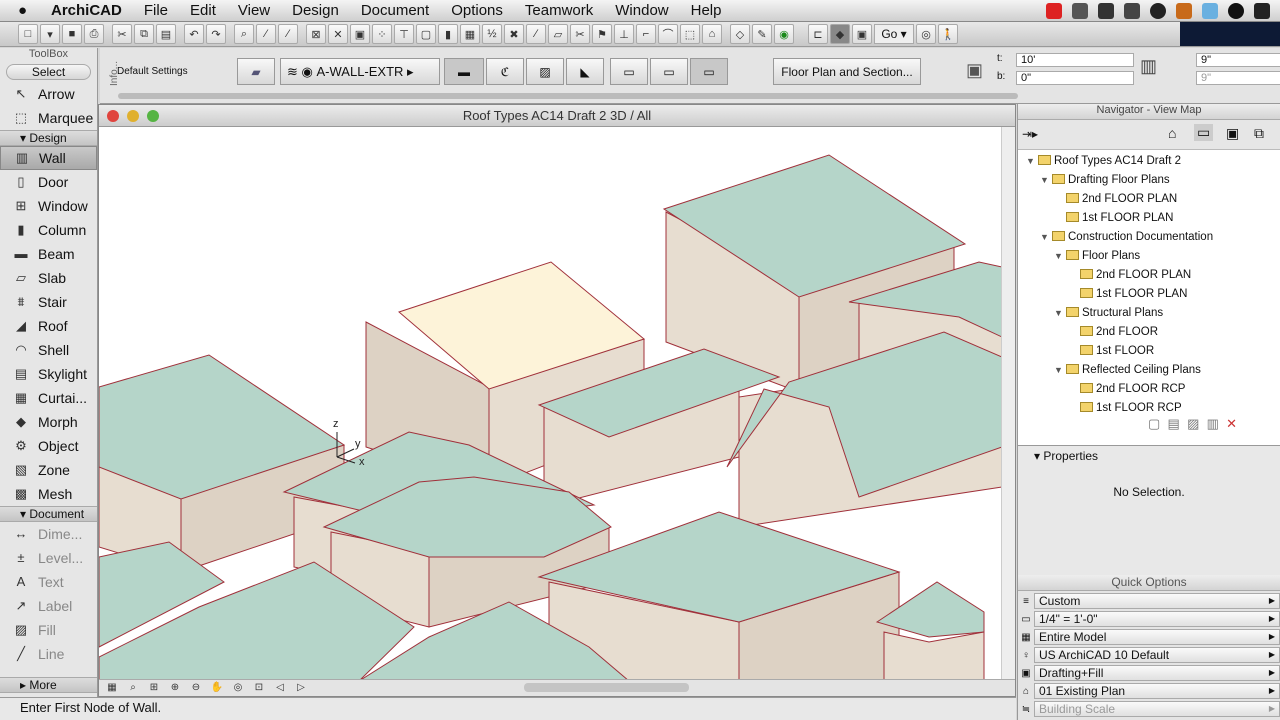  What do you see at coordinates (48, 606) in the screenshot?
I see `tool-label: ↗ Label` at bounding box center [48, 606].